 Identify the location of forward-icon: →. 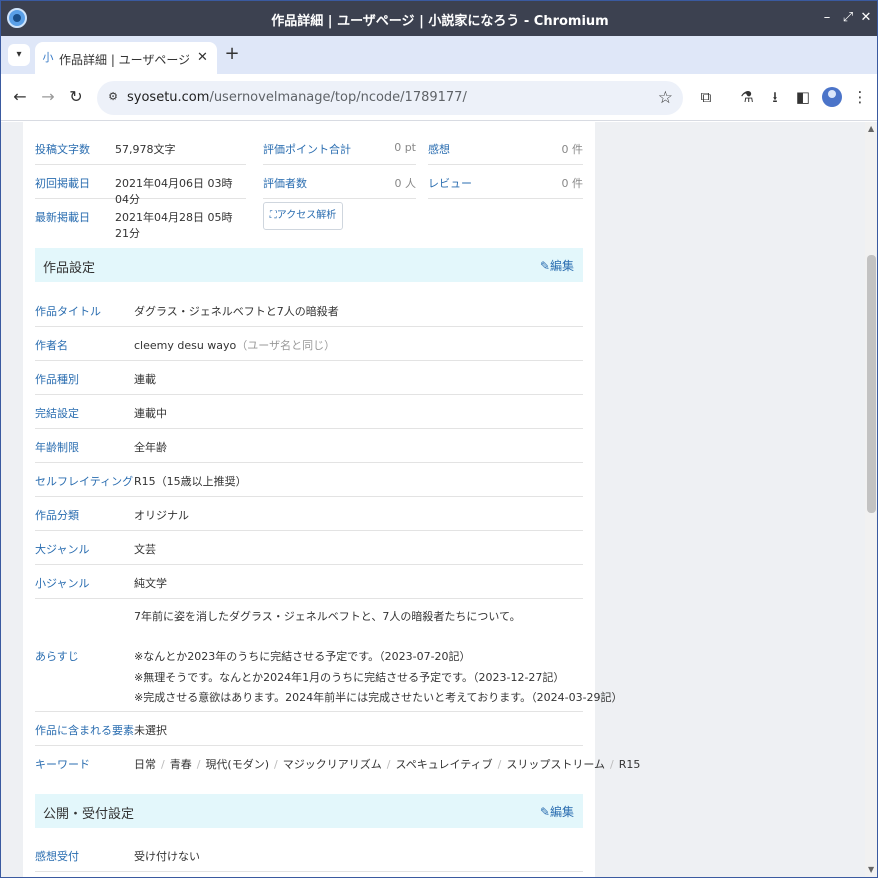
(48, 97).